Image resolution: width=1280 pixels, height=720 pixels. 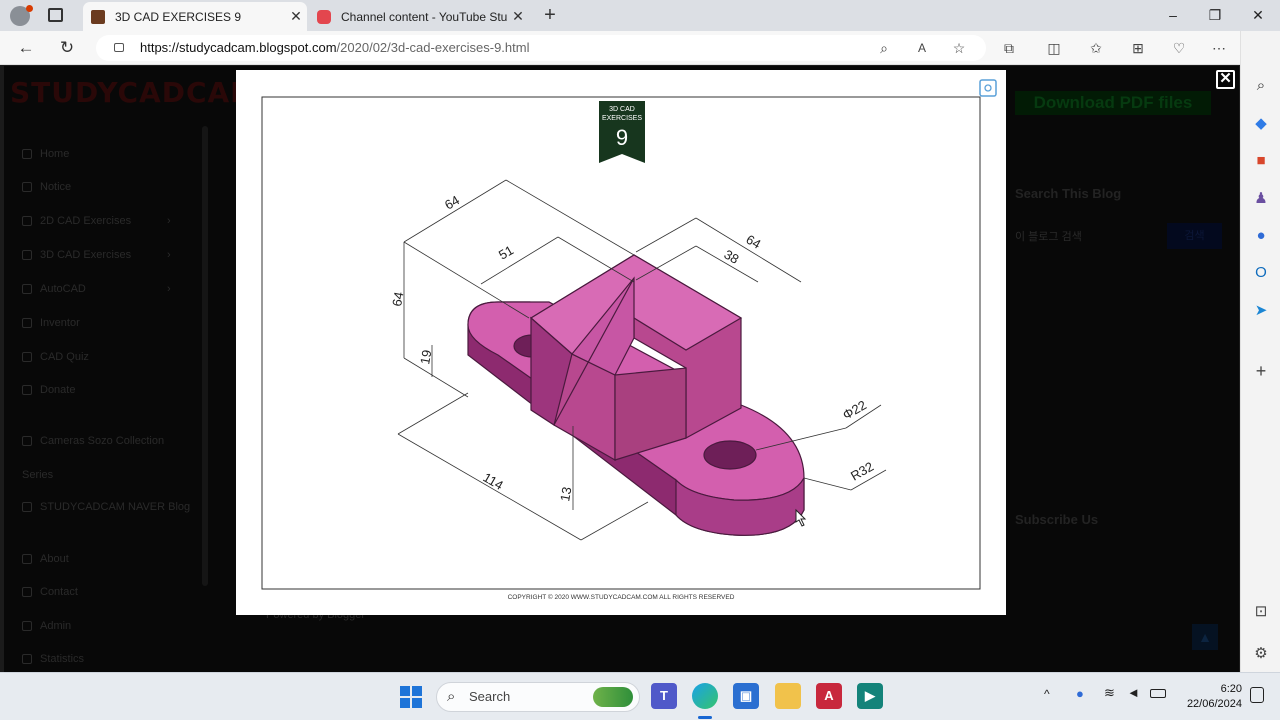 What do you see at coordinates (411, 697) in the screenshot?
I see `start-button` at bounding box center [411, 697].